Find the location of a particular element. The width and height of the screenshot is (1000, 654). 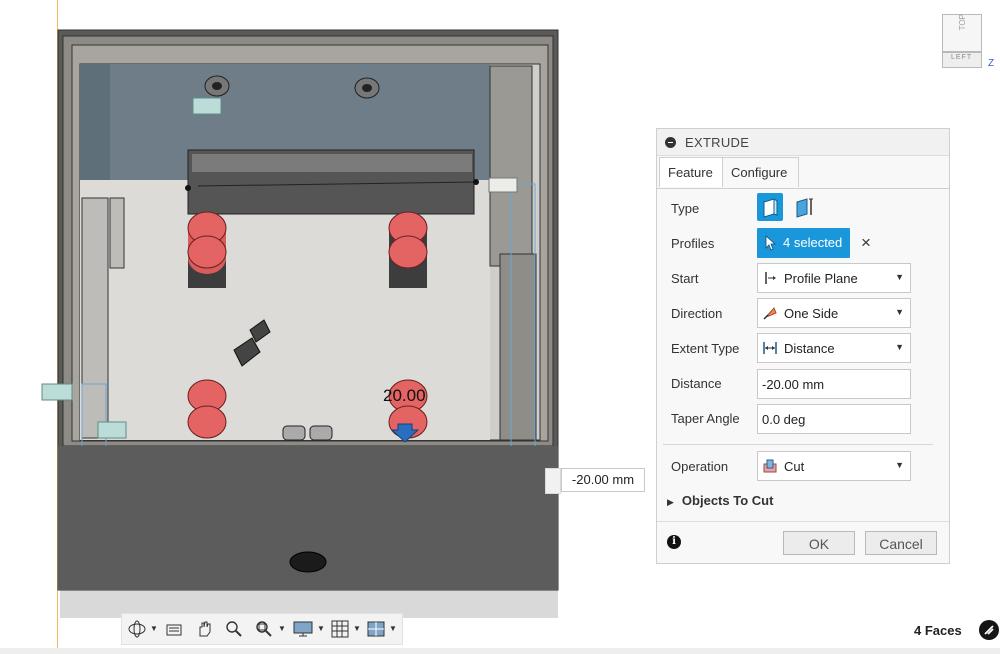

extent-type-label: Extent Type is located at coordinates (705, 348).